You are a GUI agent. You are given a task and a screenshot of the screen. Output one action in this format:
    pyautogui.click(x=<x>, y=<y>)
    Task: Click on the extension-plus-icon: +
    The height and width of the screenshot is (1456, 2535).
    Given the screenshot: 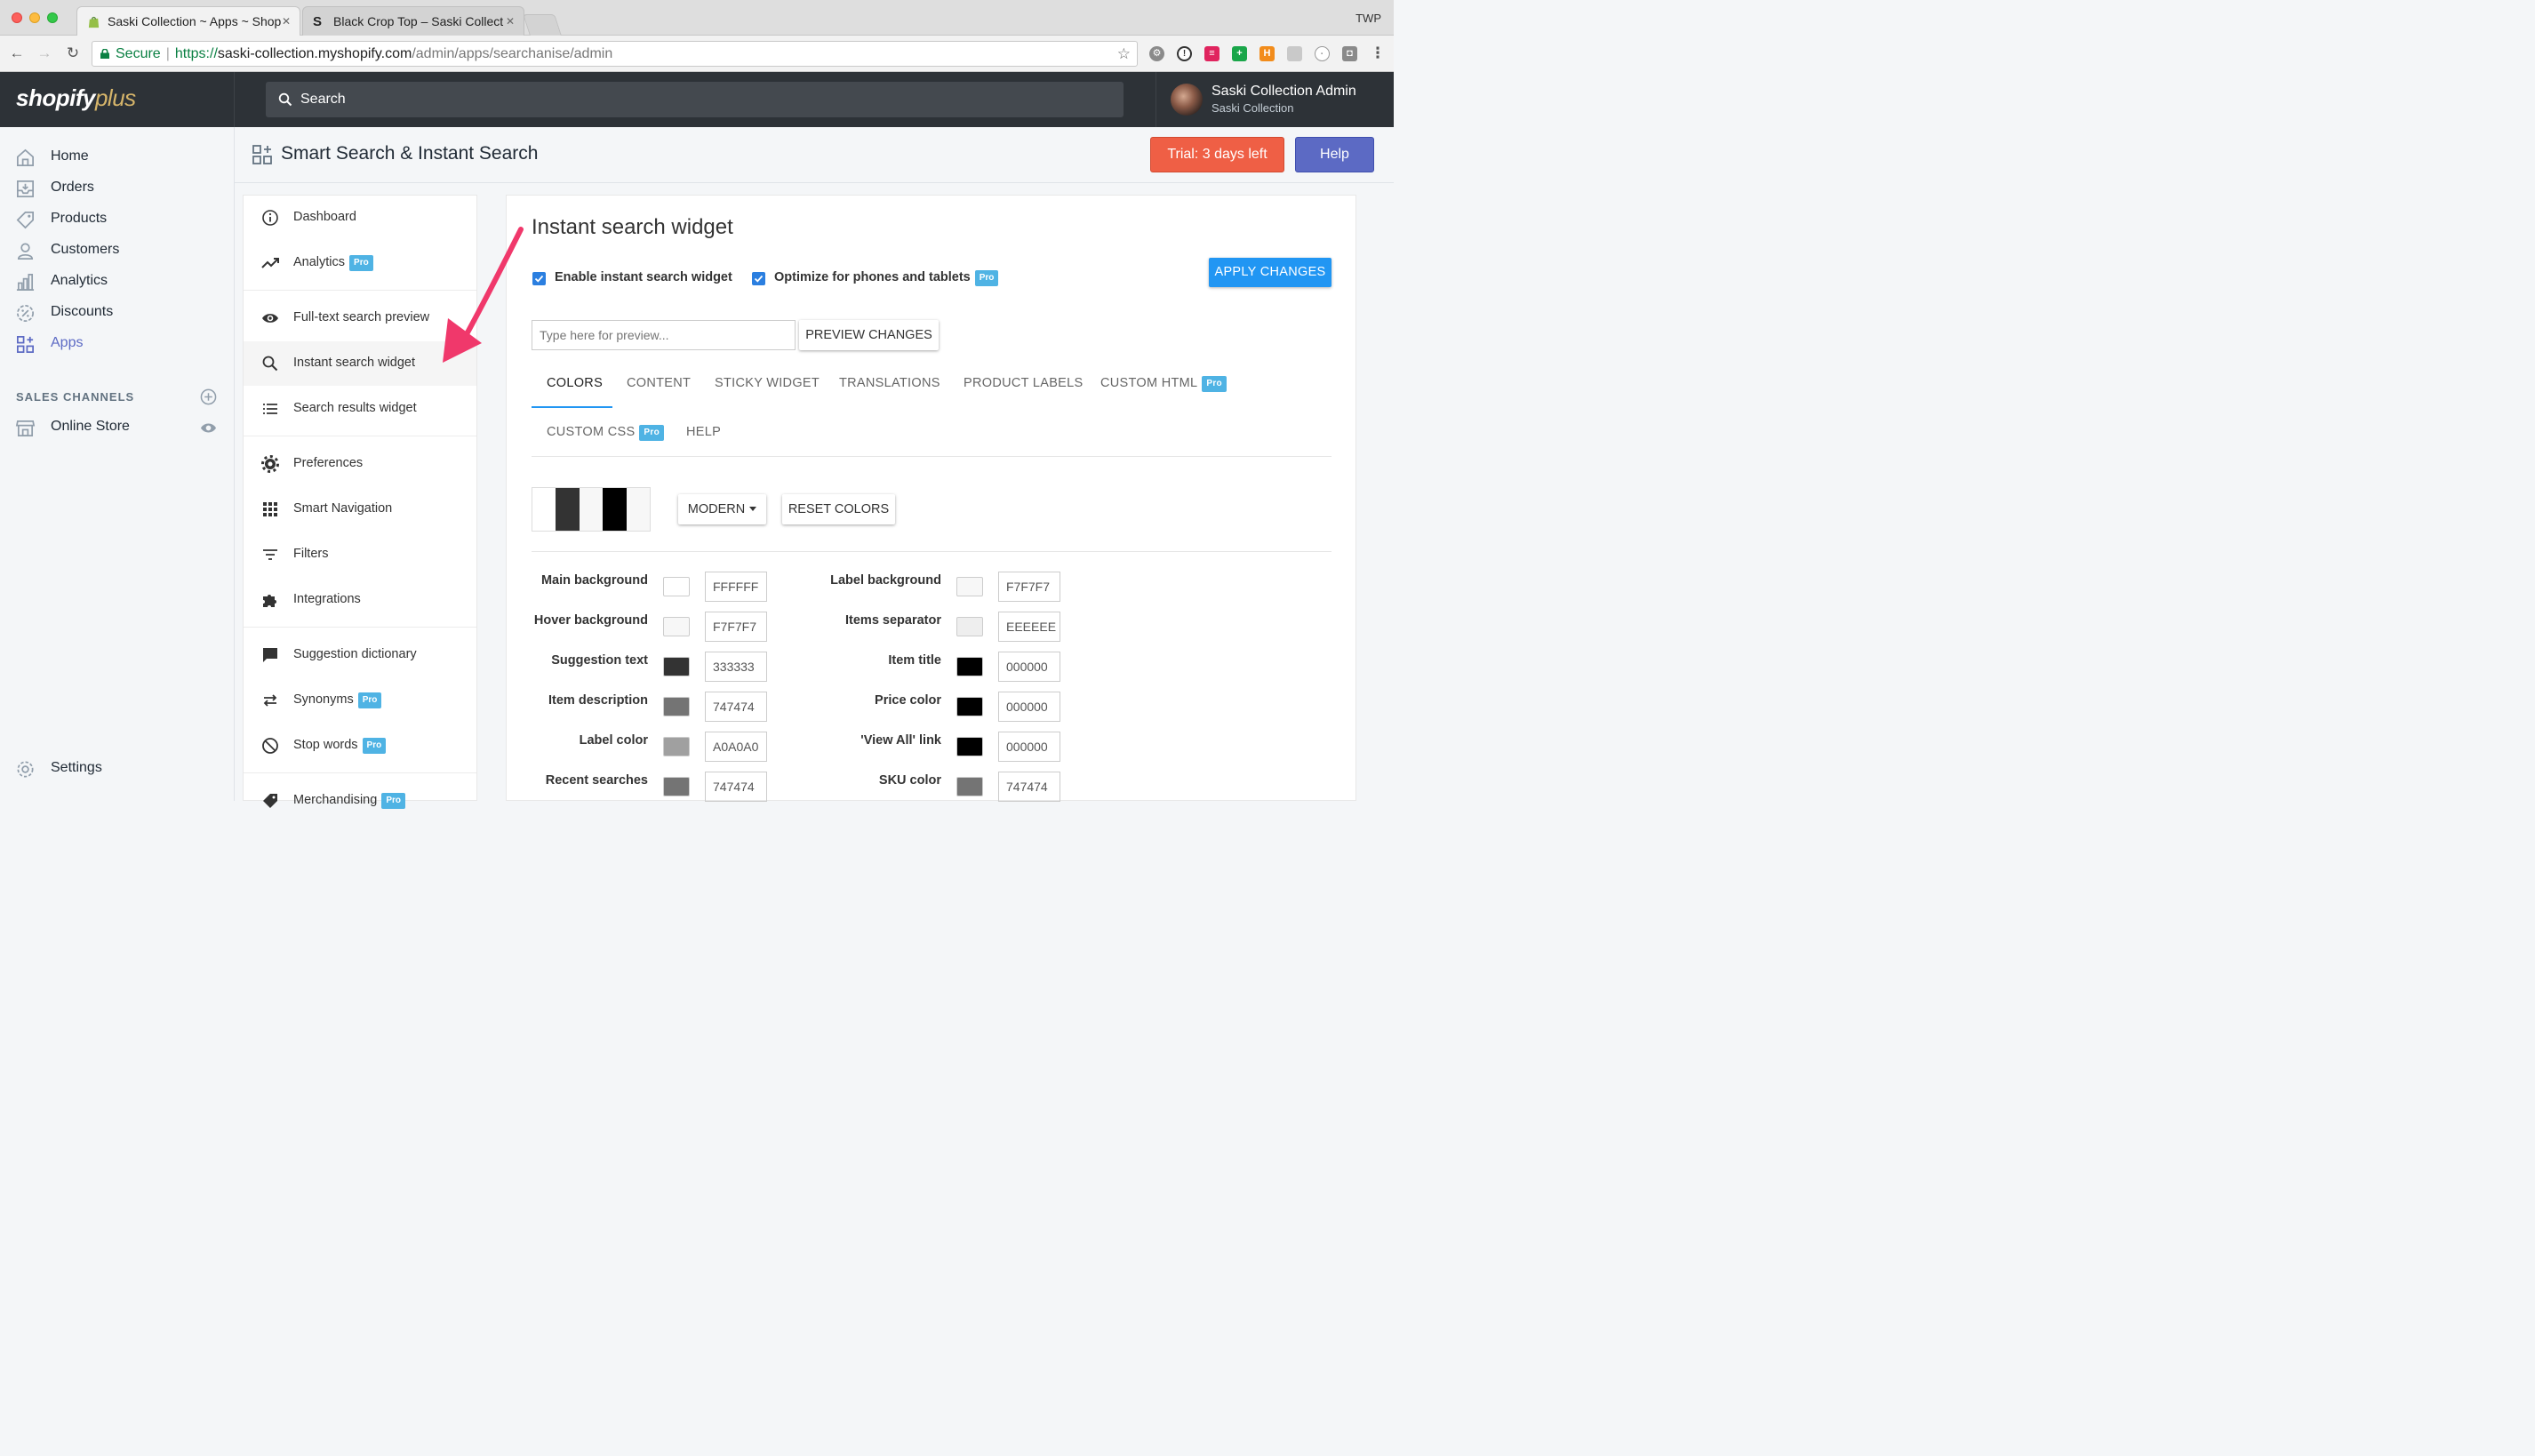 What is the action you would take?
    pyautogui.click(x=1239, y=53)
    